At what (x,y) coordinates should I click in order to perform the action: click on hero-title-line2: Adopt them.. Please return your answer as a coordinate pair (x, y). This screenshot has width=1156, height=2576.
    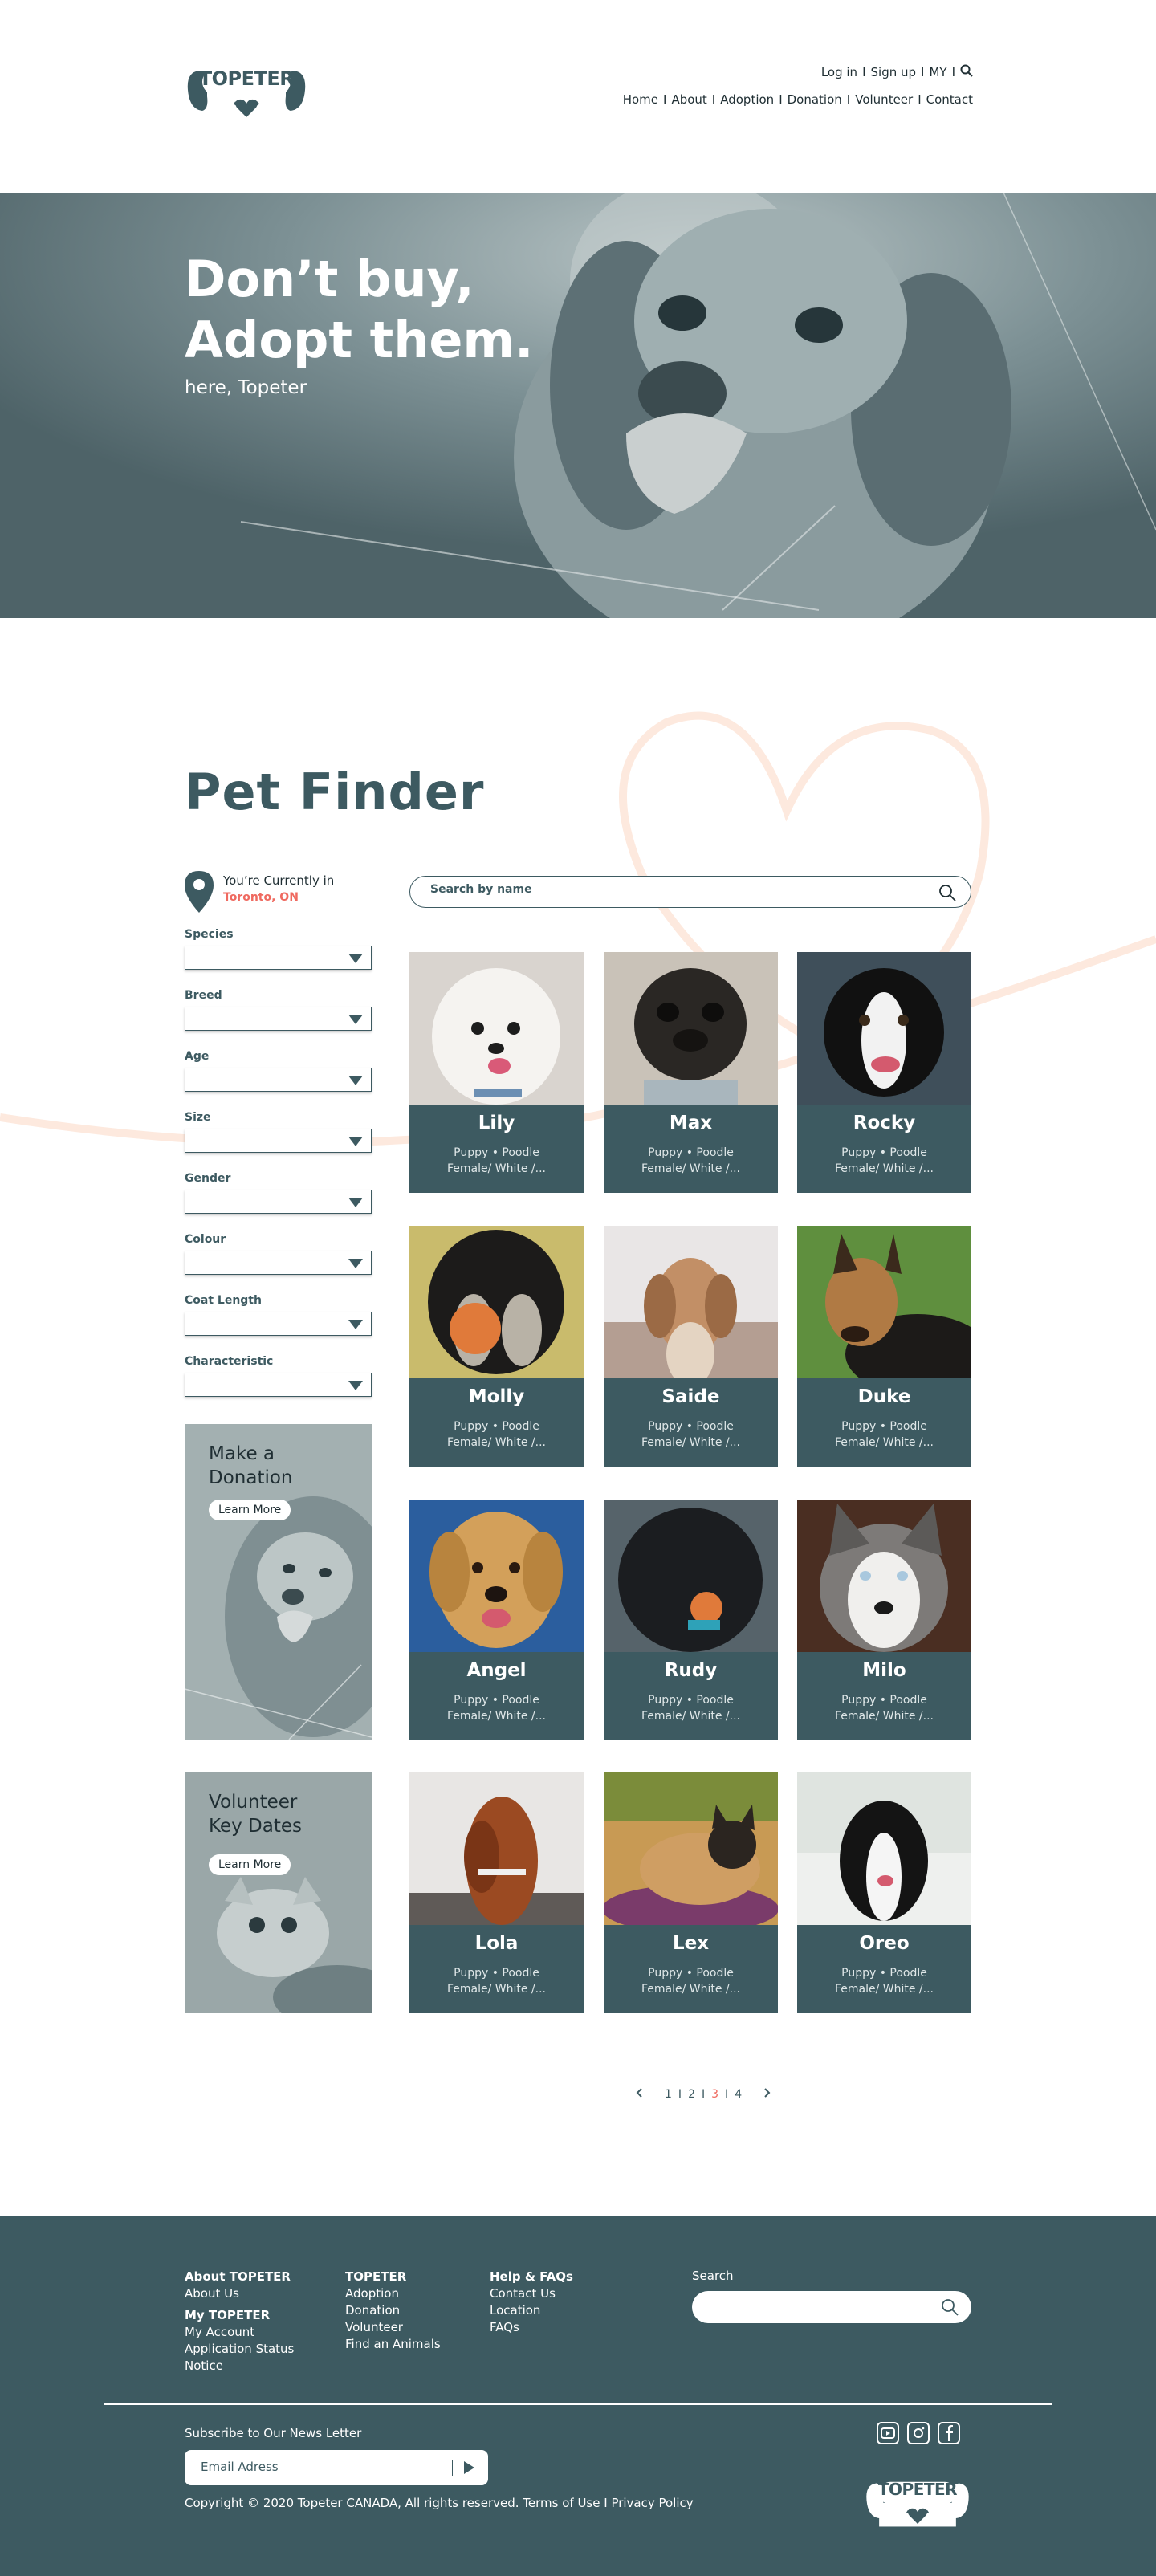
    Looking at the image, I should click on (359, 340).